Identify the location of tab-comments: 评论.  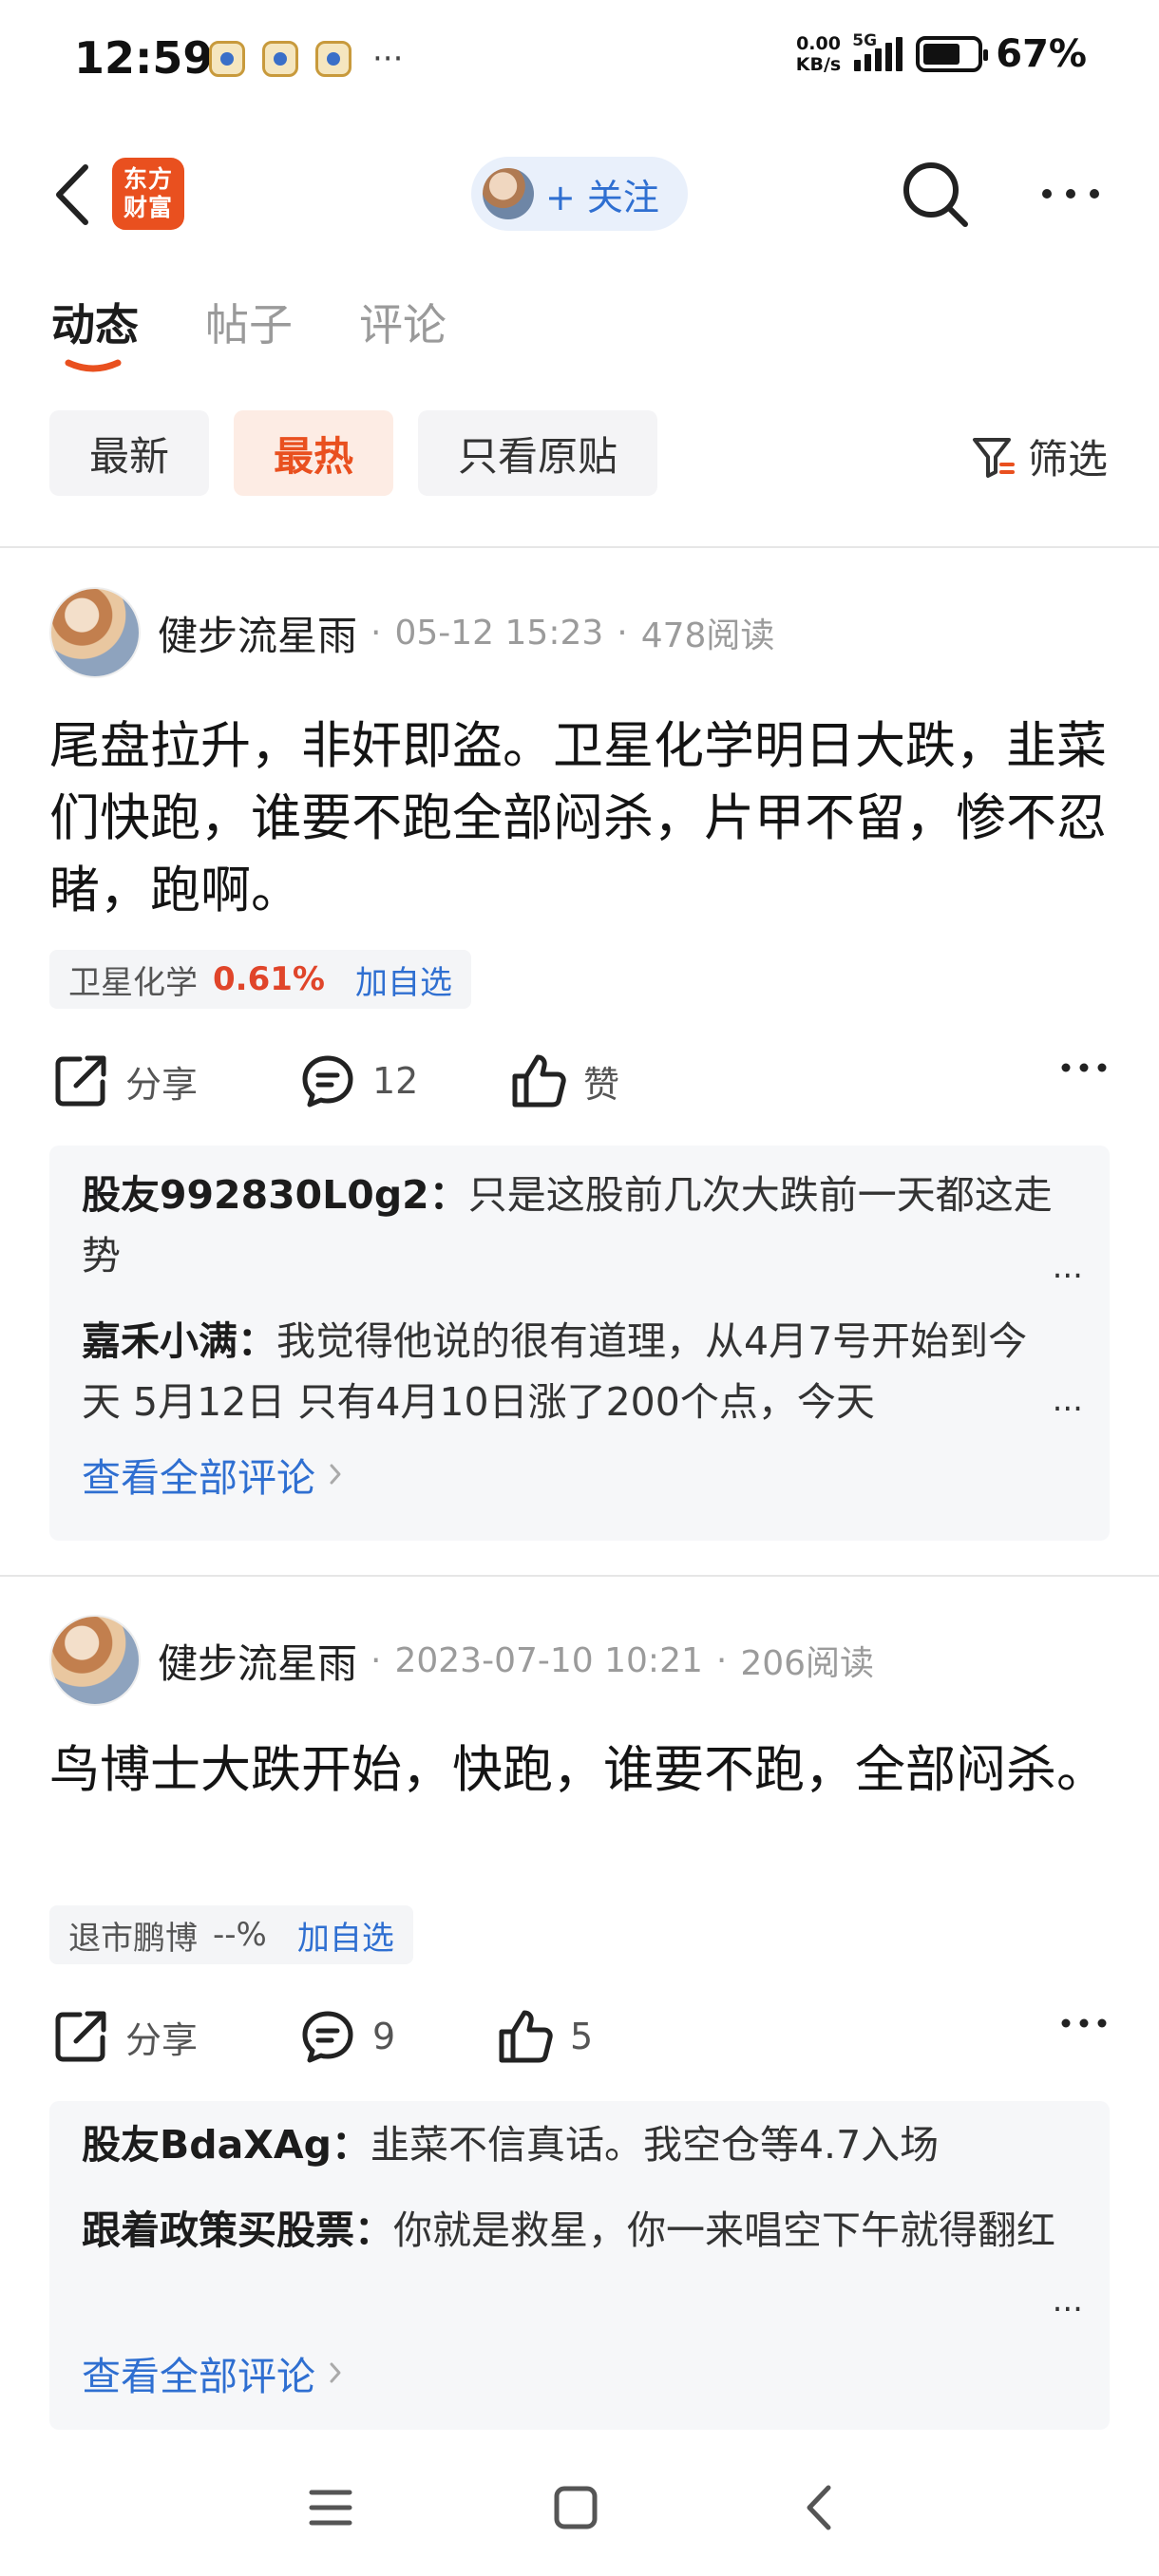
(402, 322).